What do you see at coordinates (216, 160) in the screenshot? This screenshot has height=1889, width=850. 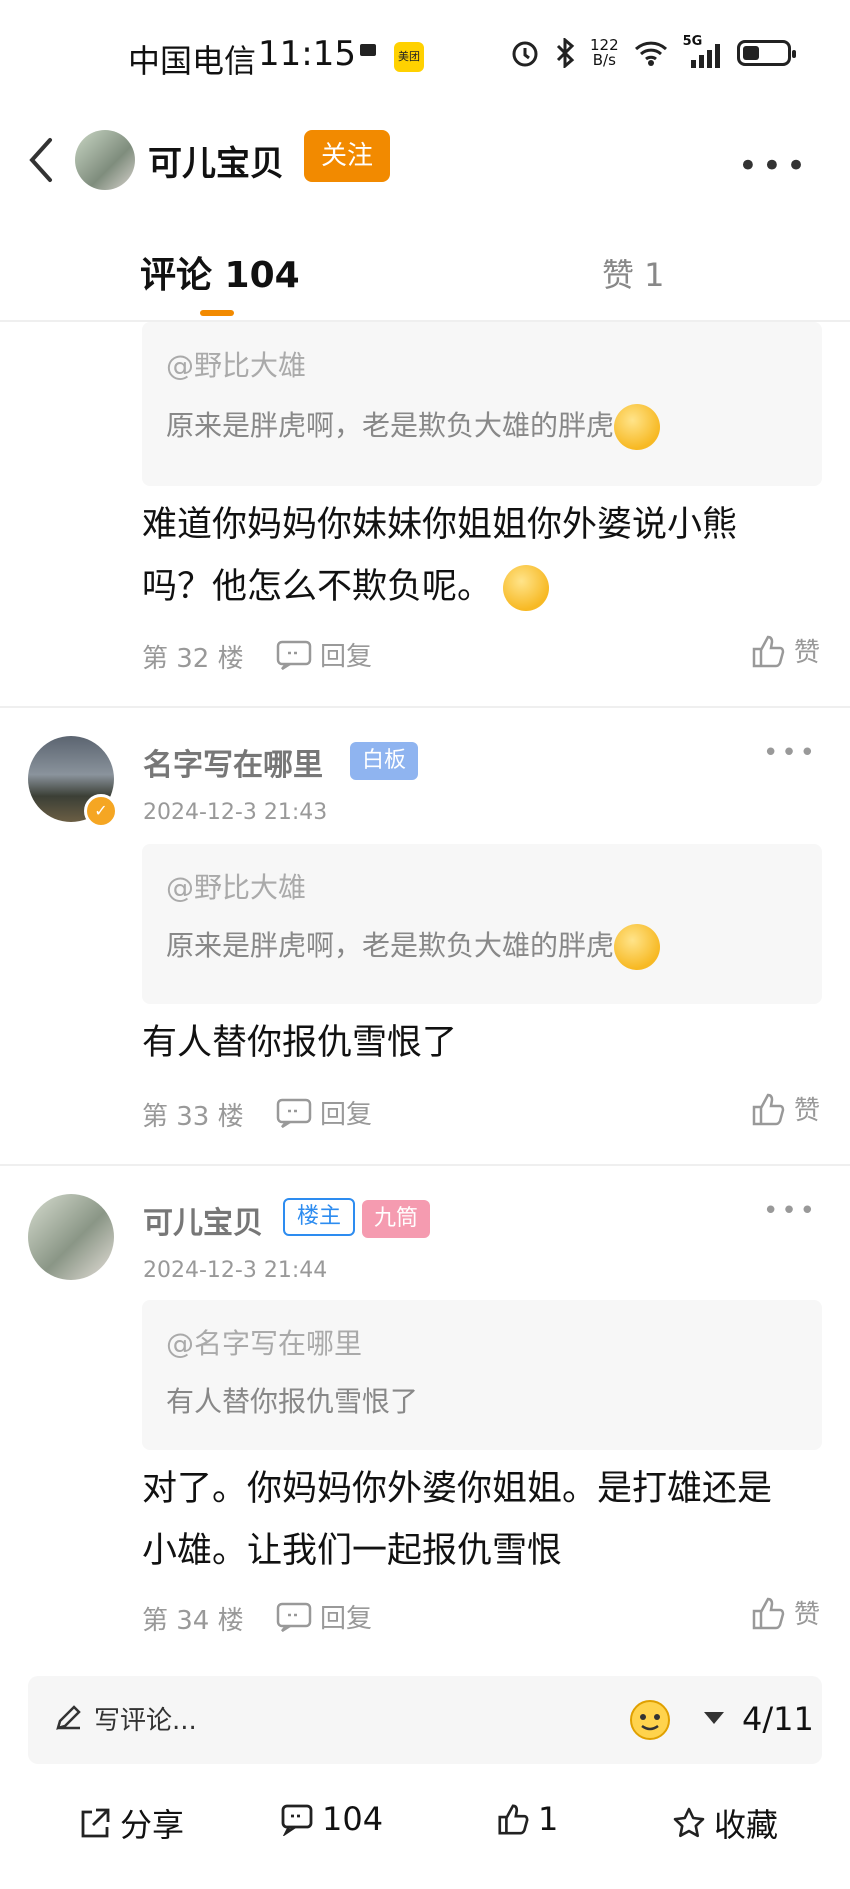 I see `author-name: 可儿宝贝` at bounding box center [216, 160].